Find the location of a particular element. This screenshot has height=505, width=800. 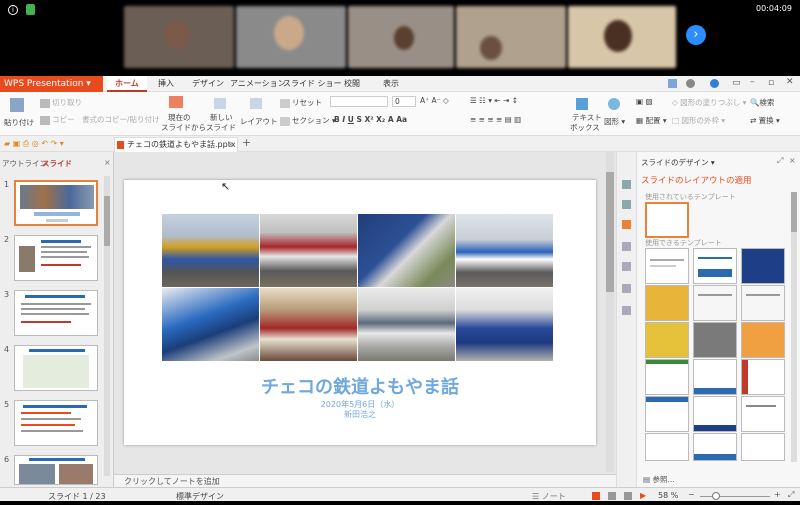

document-tab: チェコの鉄道よもやま話.pptx × is located at coordinates (176, 144).